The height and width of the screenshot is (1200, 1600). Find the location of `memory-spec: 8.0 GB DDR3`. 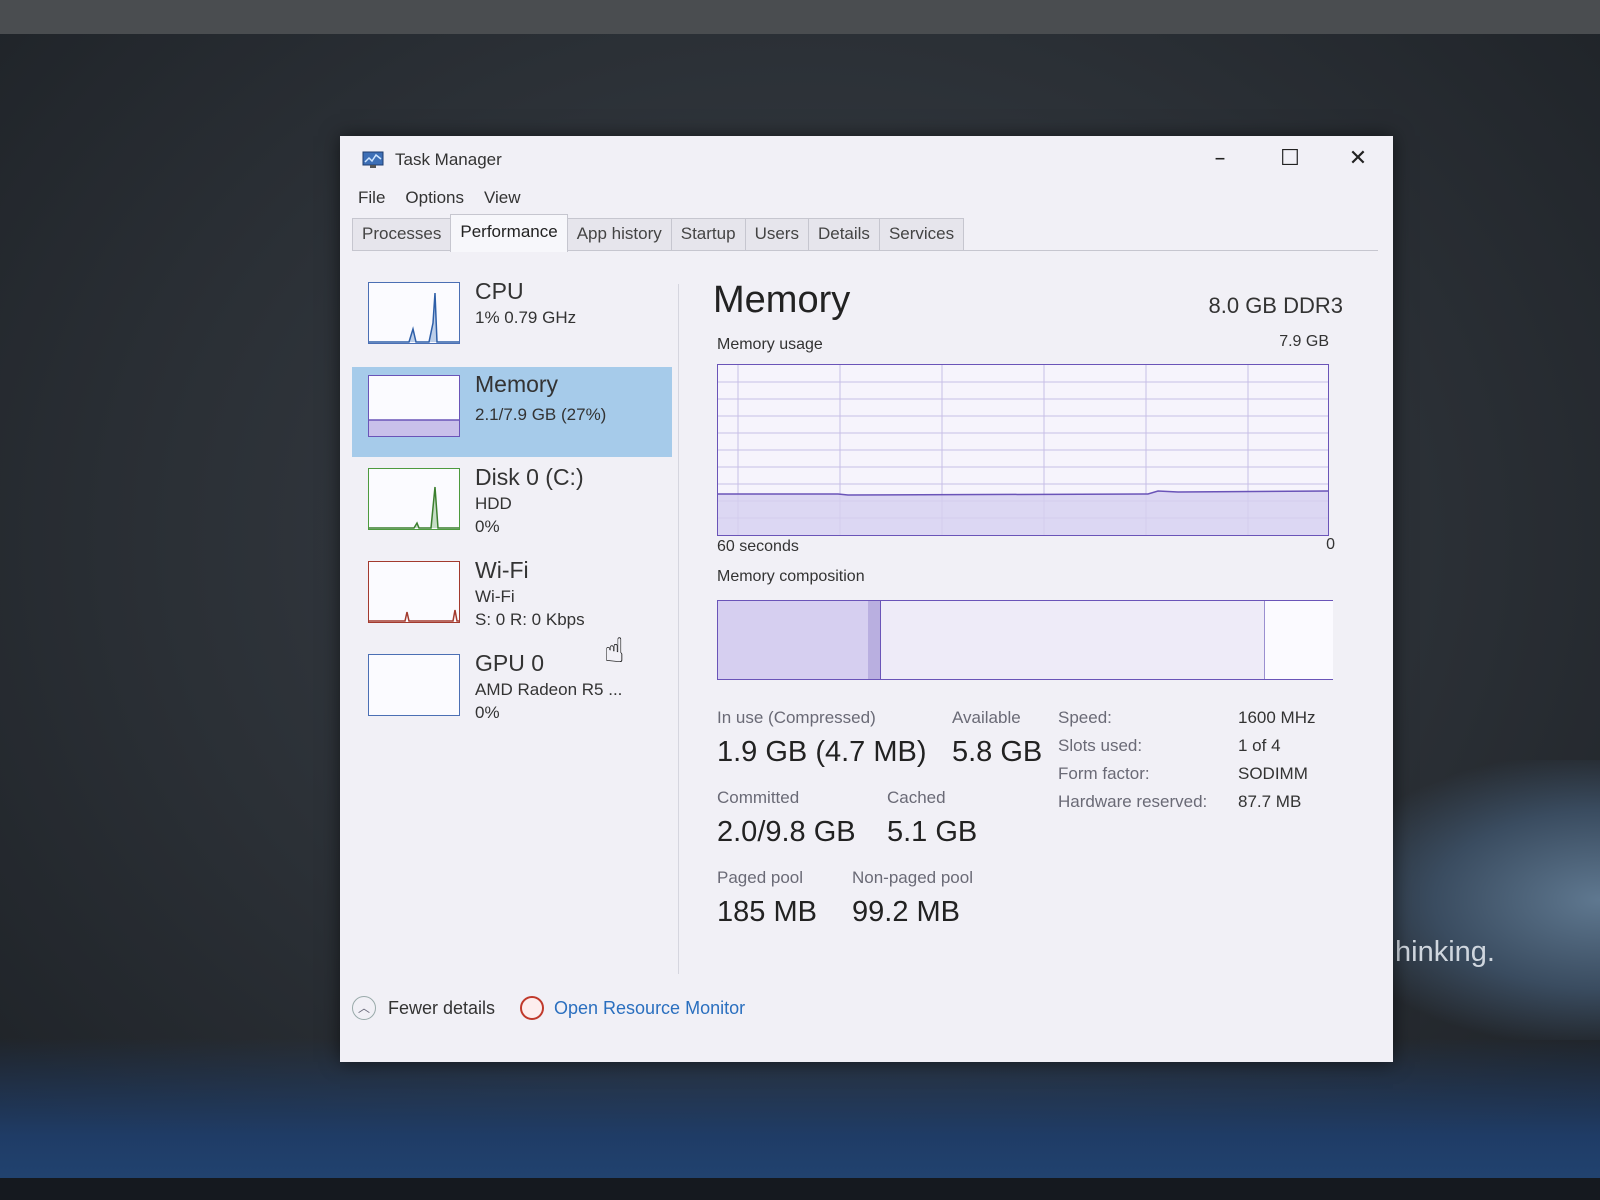

memory-spec: 8.0 GB DDR3 is located at coordinates (1276, 305).